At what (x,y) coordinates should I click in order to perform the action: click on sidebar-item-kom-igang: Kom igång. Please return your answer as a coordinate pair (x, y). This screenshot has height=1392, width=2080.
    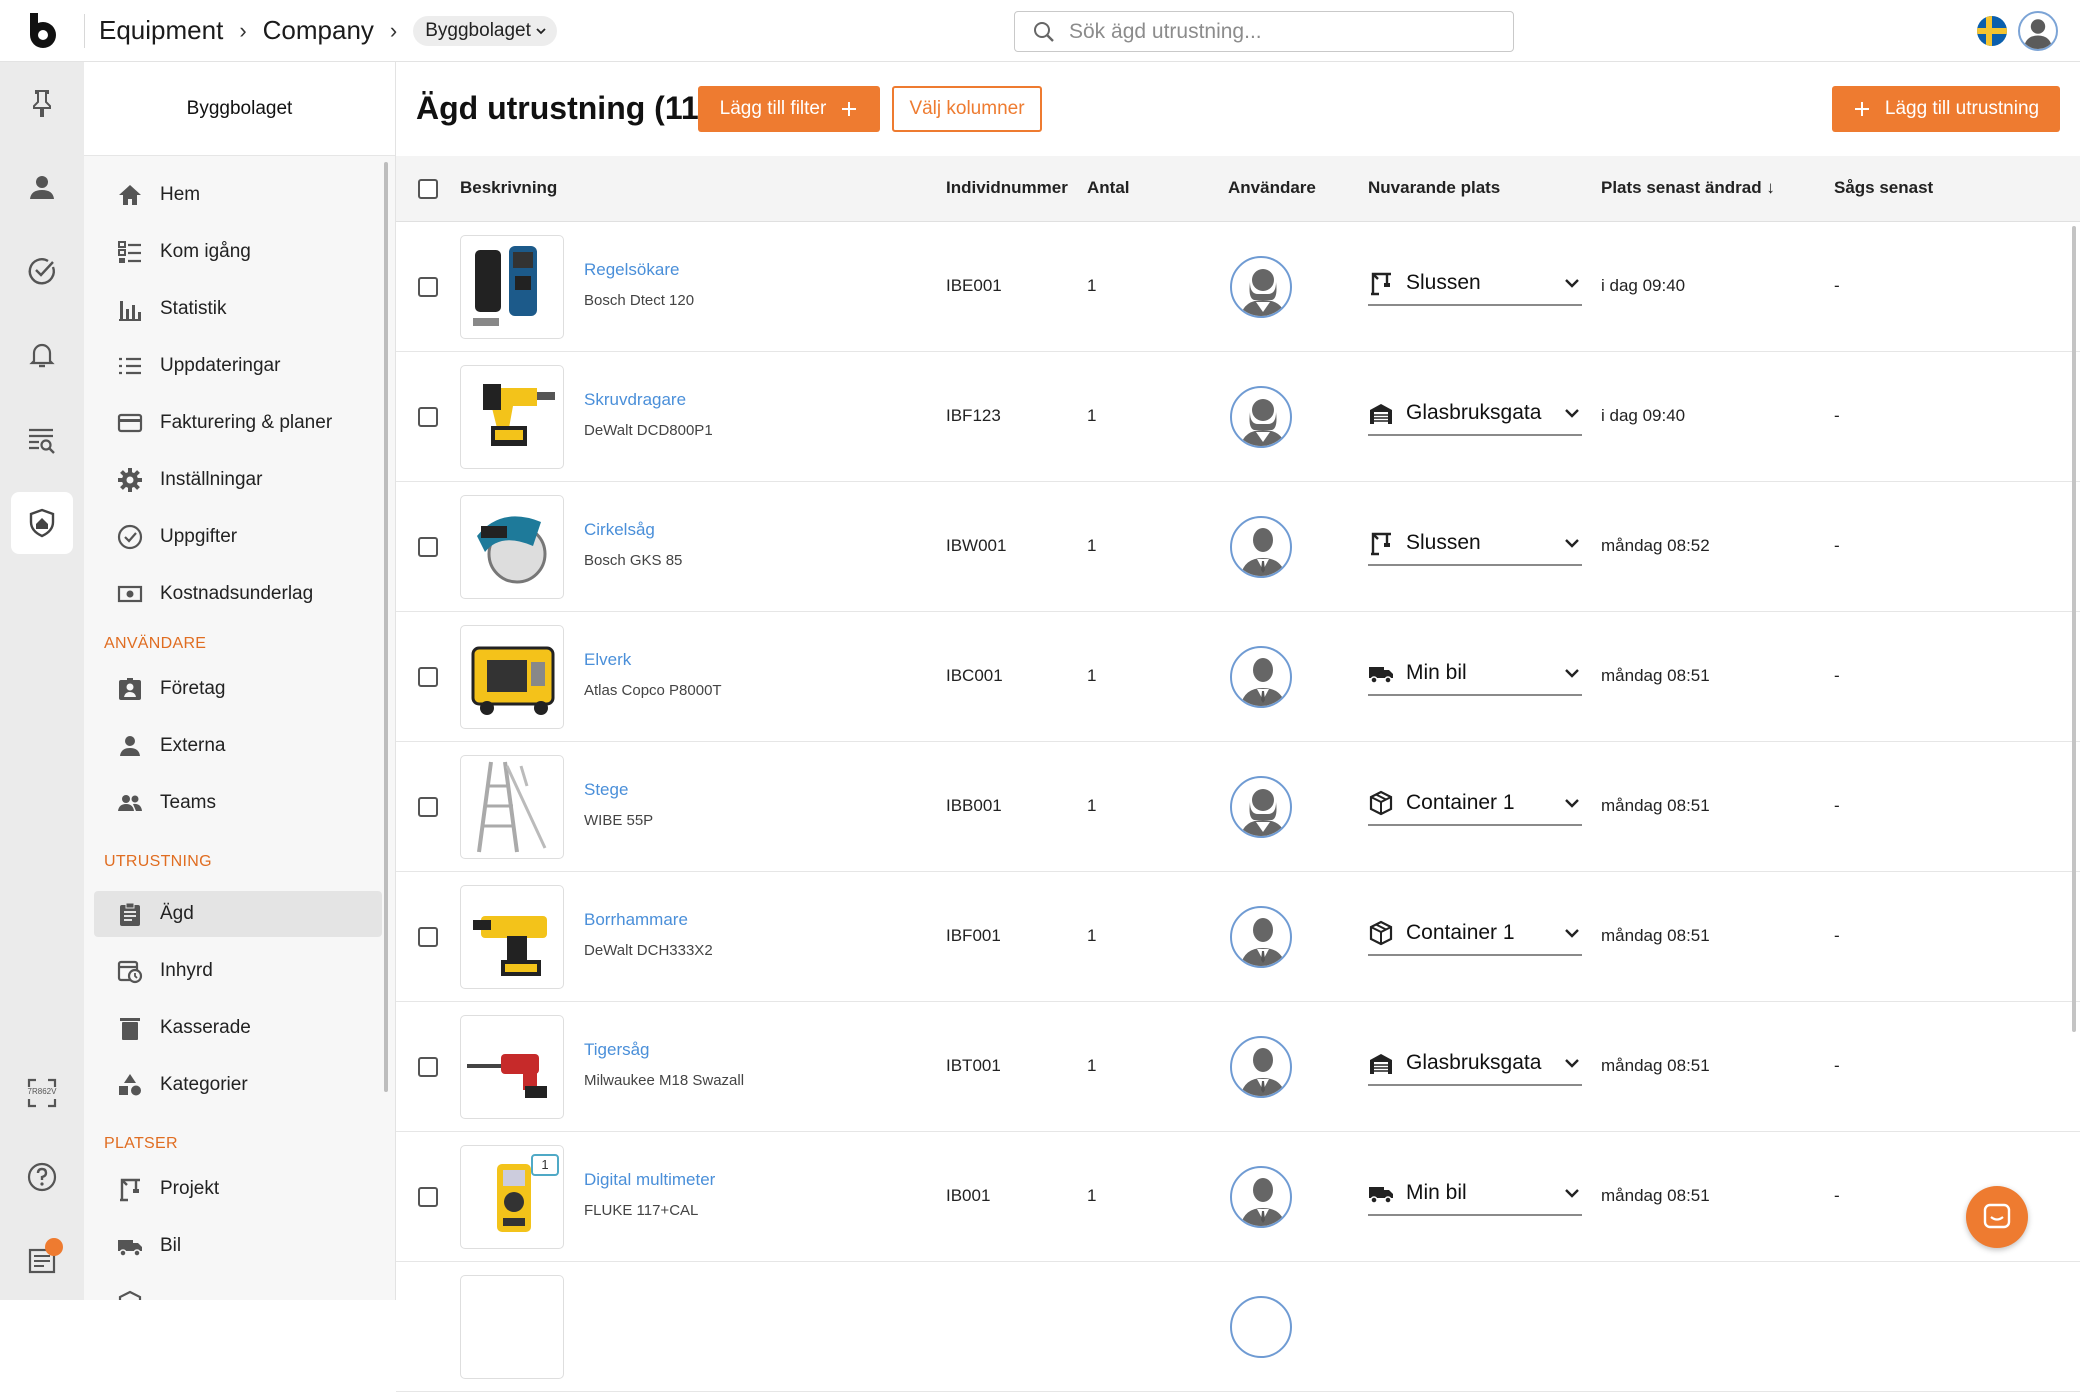
    Looking at the image, I should click on (238, 252).